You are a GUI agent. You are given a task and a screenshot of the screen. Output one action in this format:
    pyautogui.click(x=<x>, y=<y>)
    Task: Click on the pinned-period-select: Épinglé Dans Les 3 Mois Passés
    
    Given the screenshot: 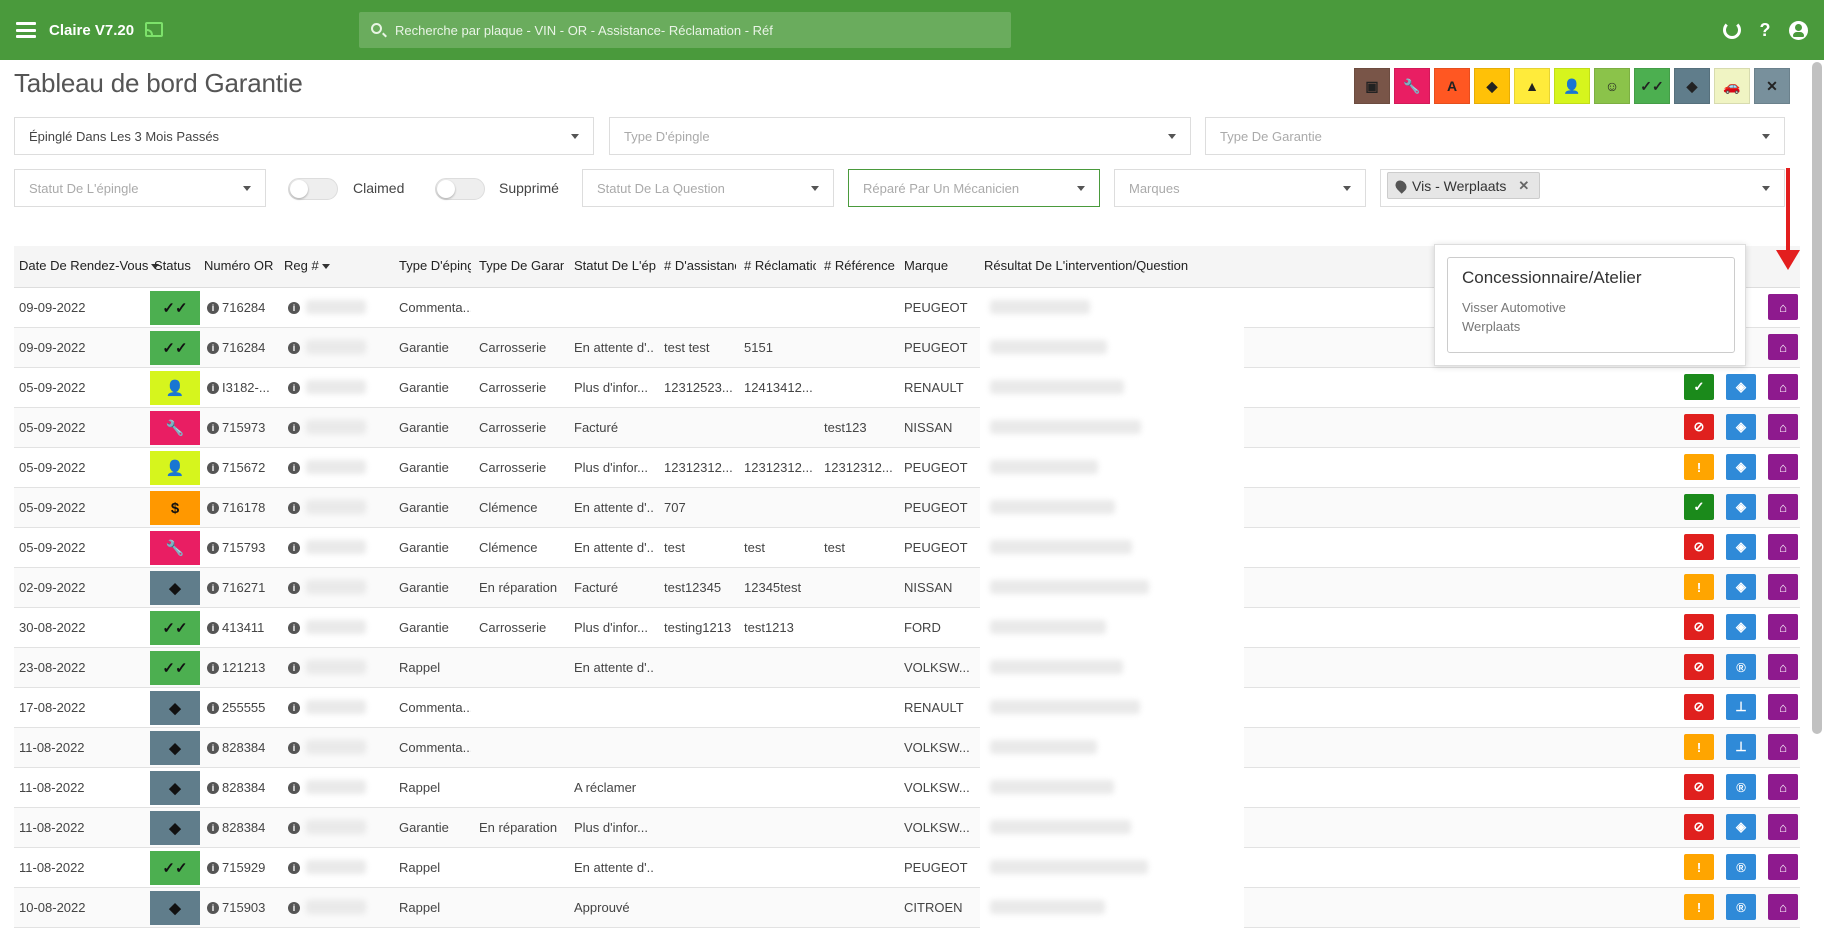 What is the action you would take?
    pyautogui.click(x=304, y=136)
    